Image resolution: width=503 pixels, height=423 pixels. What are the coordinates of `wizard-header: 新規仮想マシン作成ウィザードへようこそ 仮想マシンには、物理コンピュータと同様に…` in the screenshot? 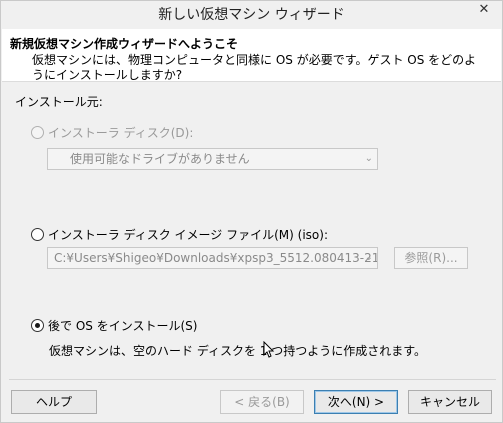 It's located at (251, 55).